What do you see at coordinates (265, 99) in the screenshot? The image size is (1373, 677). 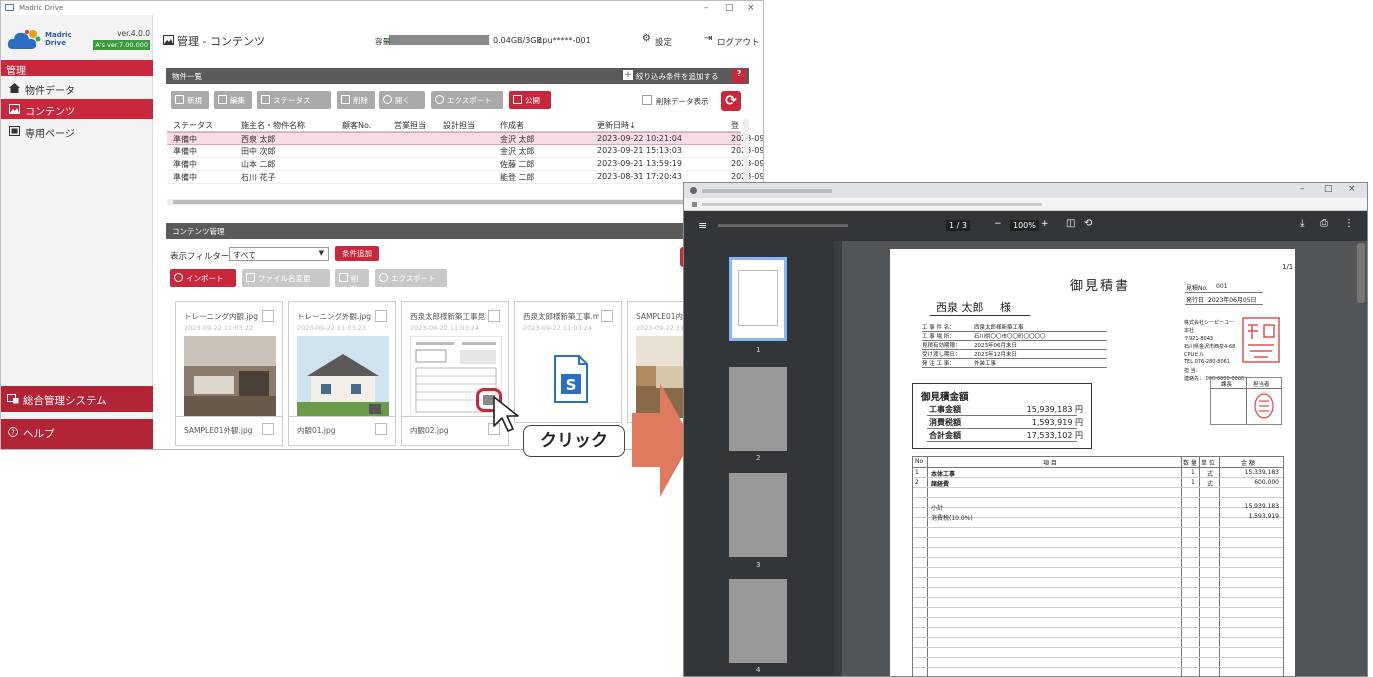 I see `tag-icon` at bounding box center [265, 99].